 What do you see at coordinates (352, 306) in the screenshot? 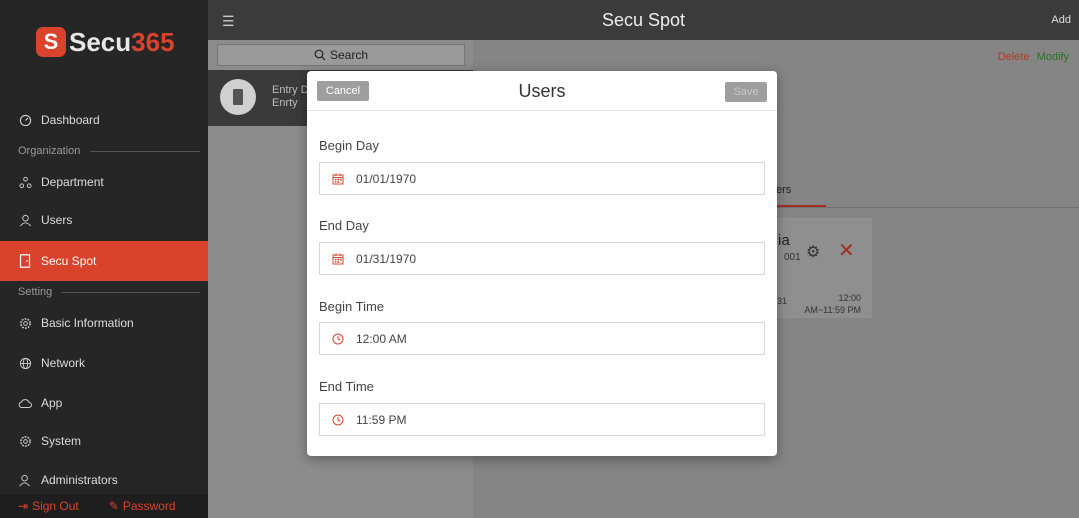
I see `begin-time-label: Begin Time` at bounding box center [352, 306].